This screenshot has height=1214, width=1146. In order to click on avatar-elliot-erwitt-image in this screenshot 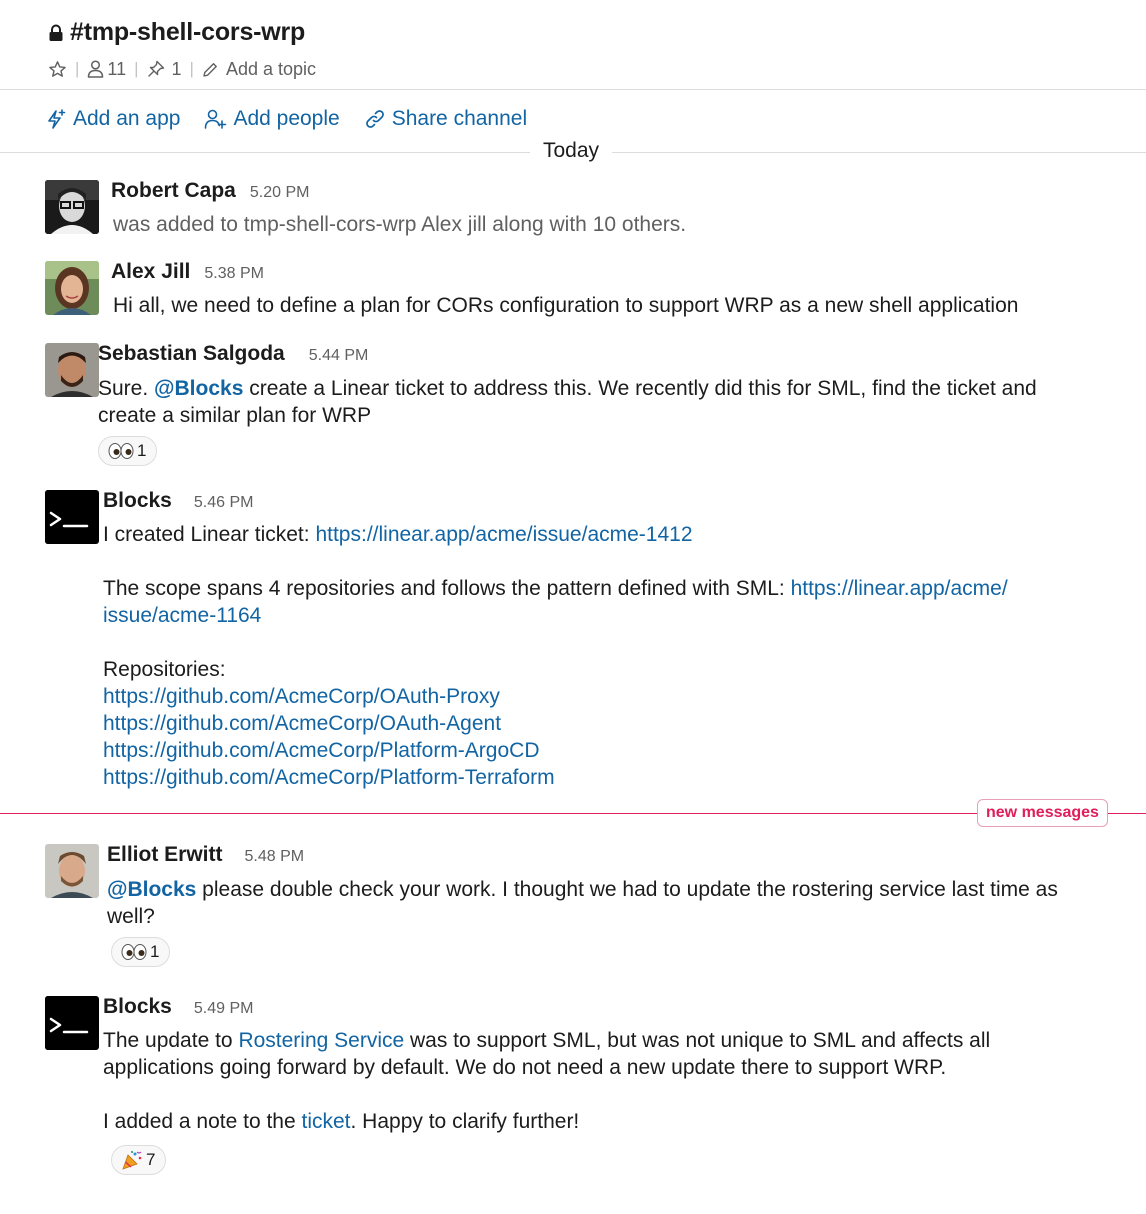, I will do `click(72, 871)`.